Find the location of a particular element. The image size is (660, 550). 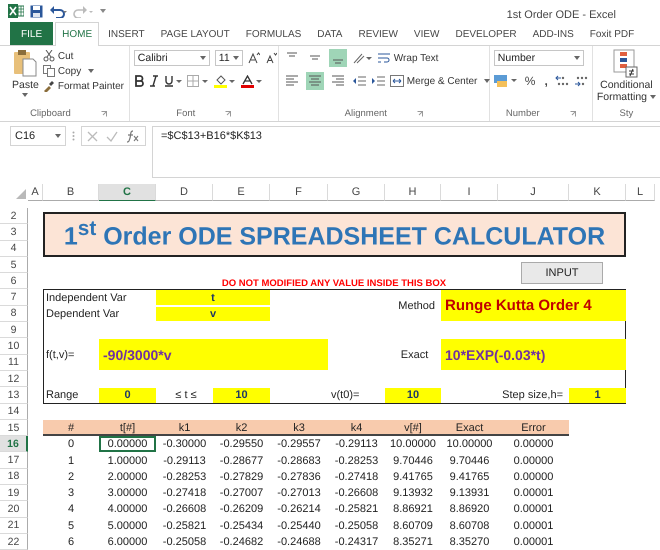

row-header: 12 is located at coordinates (14, 379).